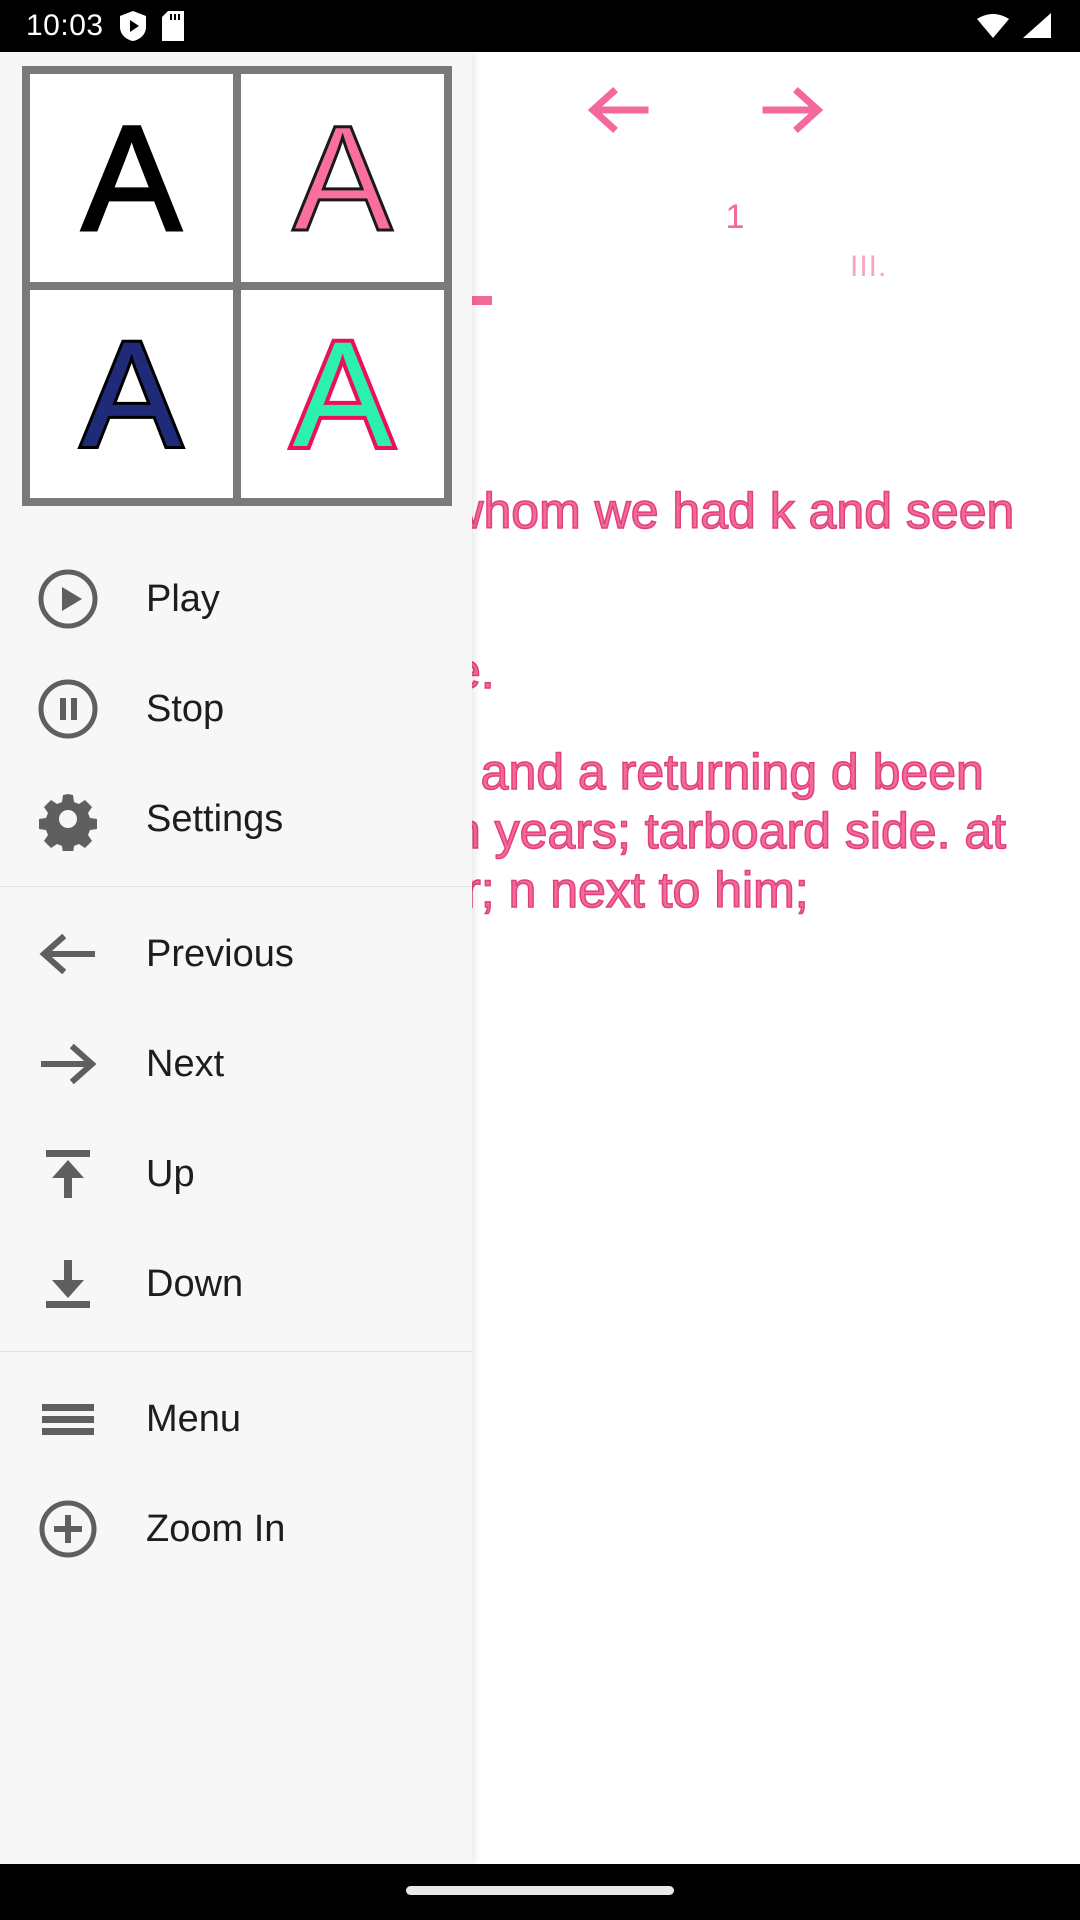  What do you see at coordinates (793, 110) in the screenshot?
I see `next-page-arrow-icon` at bounding box center [793, 110].